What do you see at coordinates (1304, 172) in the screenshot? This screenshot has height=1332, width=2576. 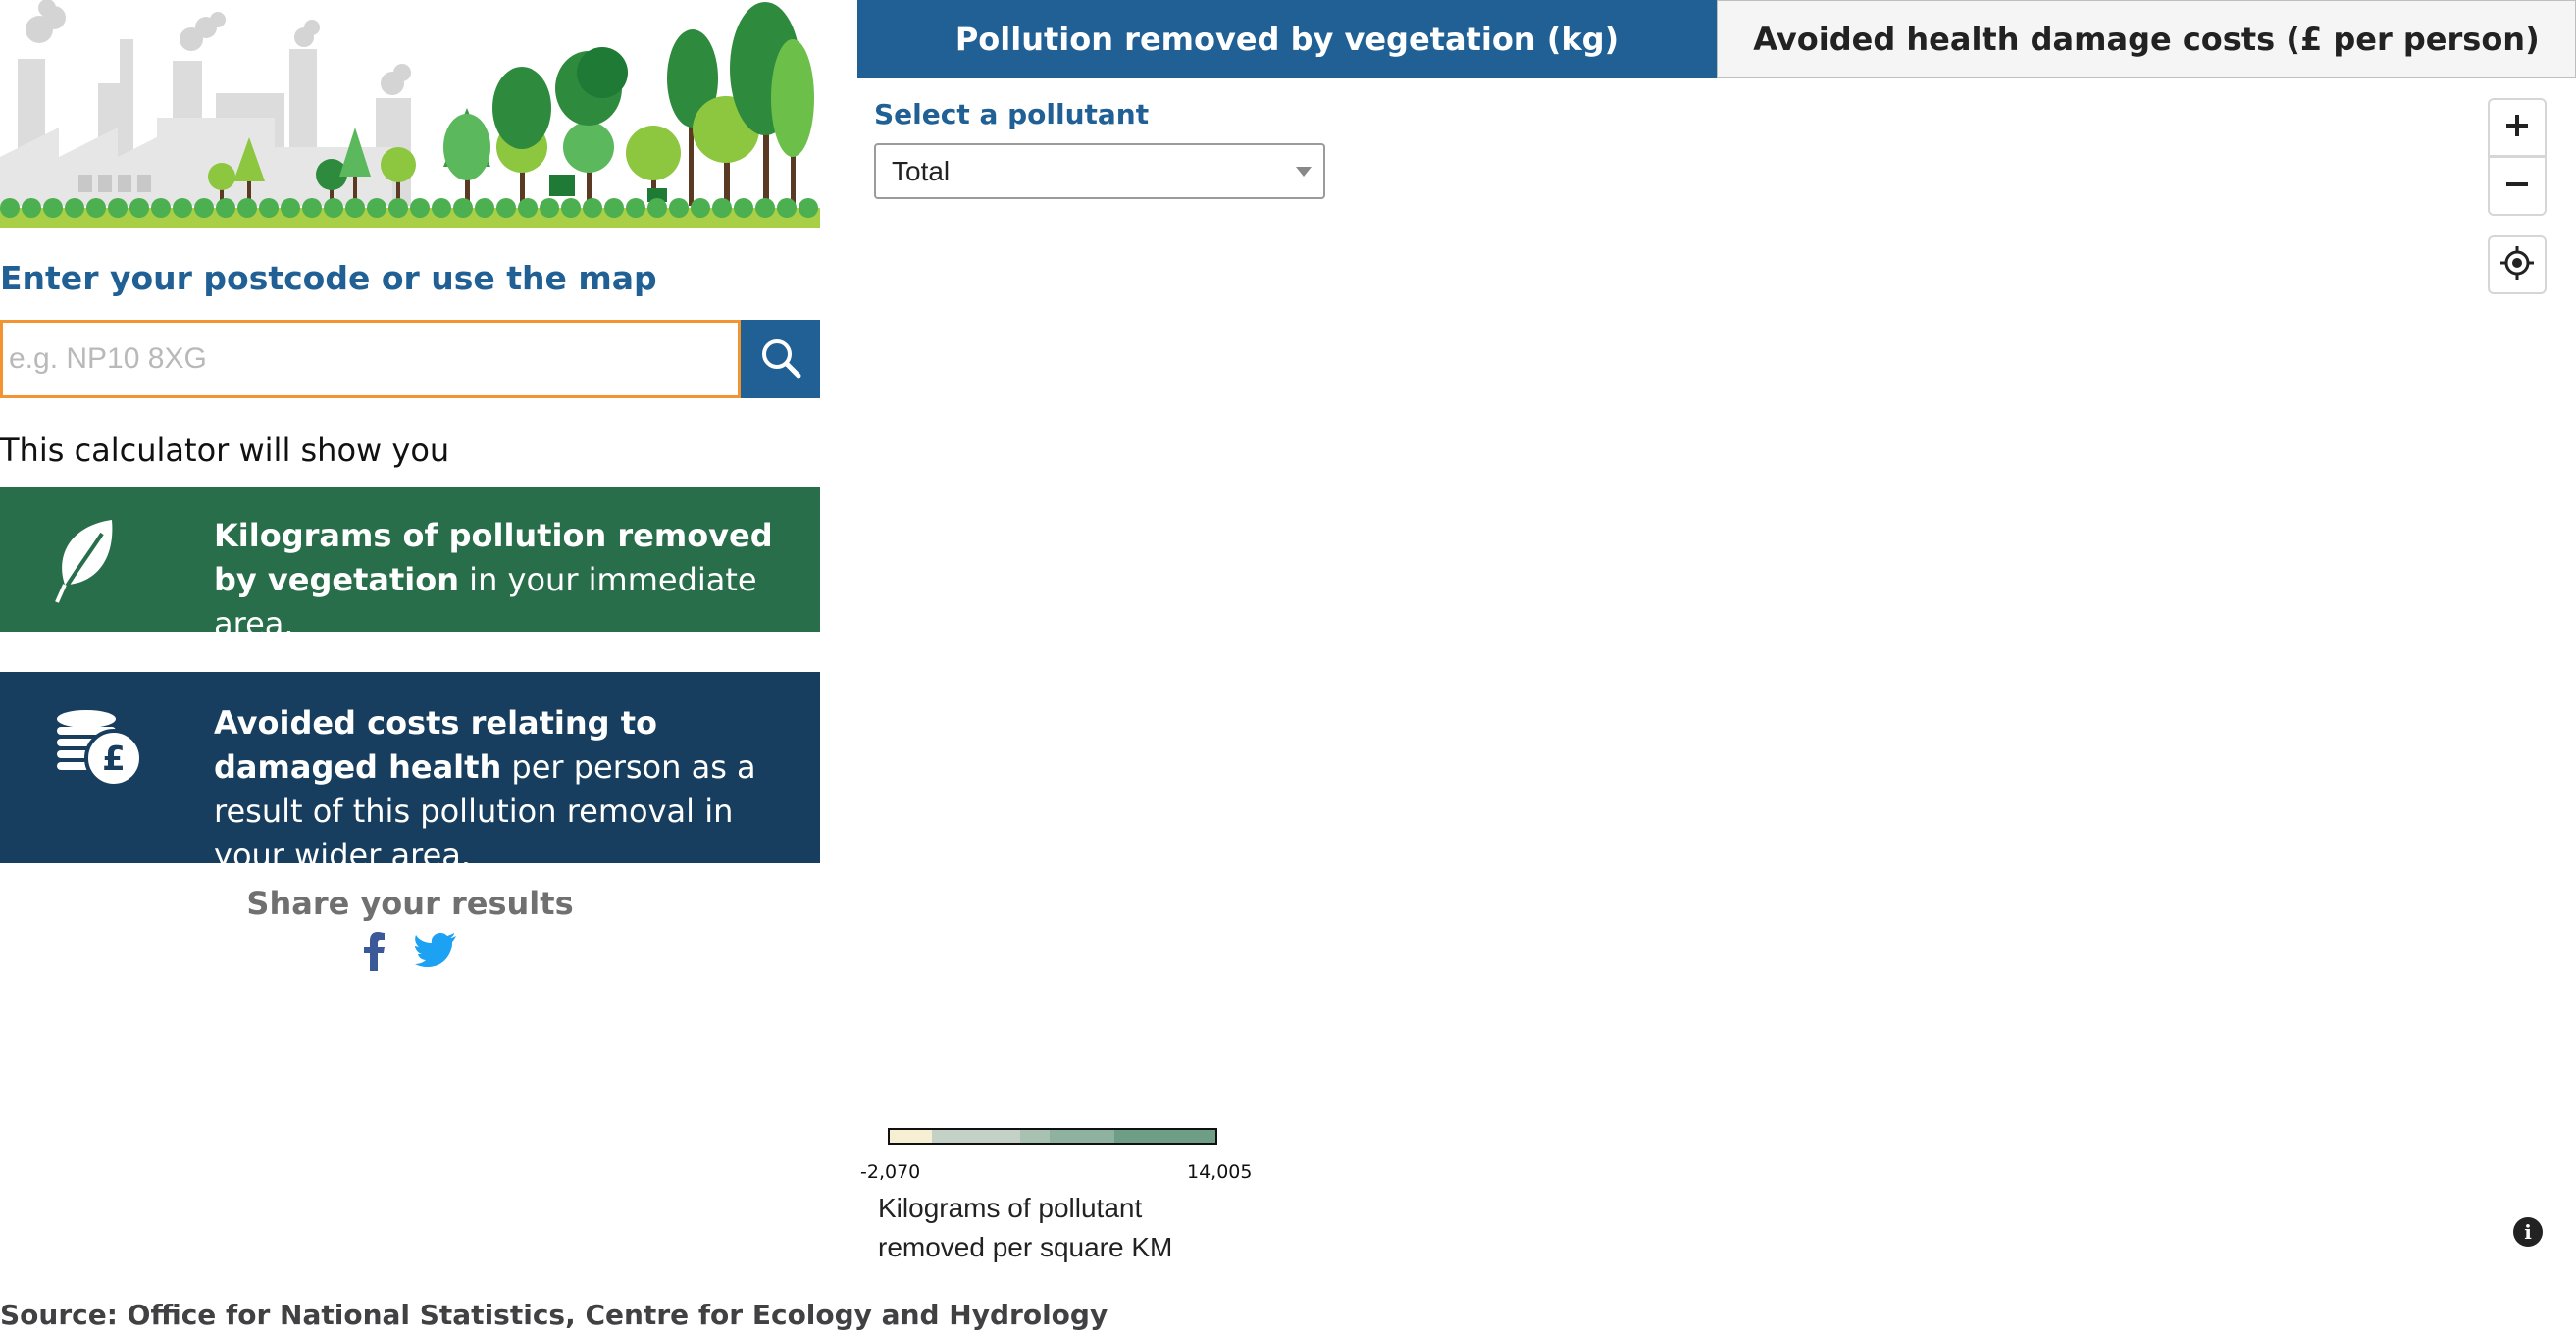 I see `chevron-down-icon` at bounding box center [1304, 172].